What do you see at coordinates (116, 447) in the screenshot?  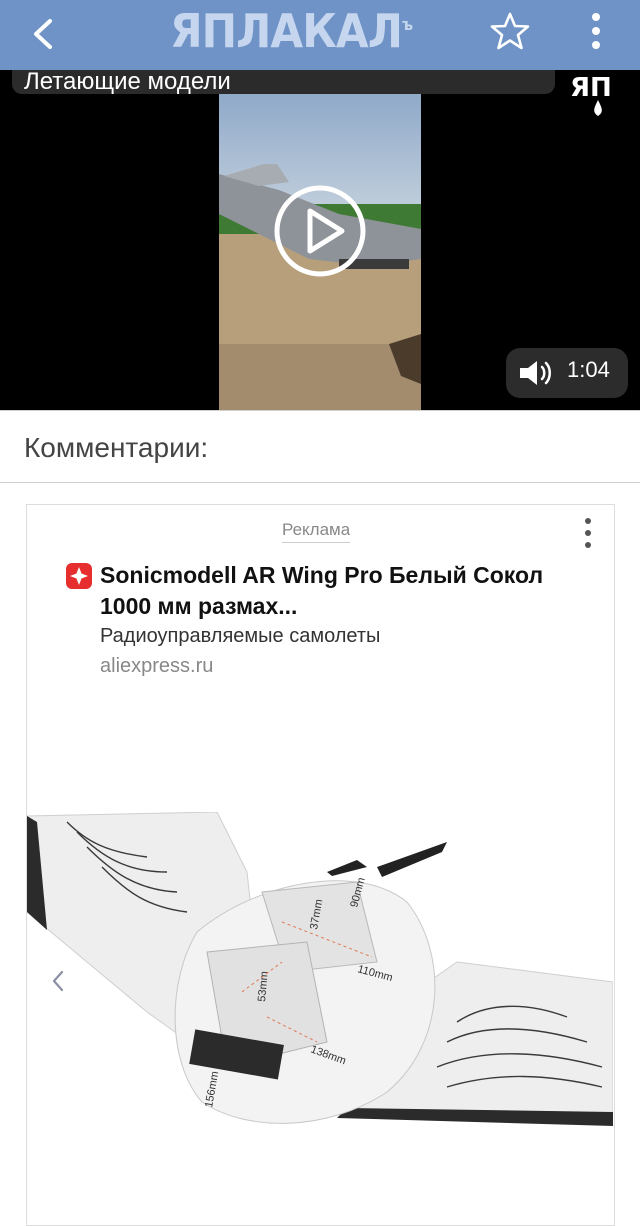 I see `comments-heading: Комментарии:` at bounding box center [116, 447].